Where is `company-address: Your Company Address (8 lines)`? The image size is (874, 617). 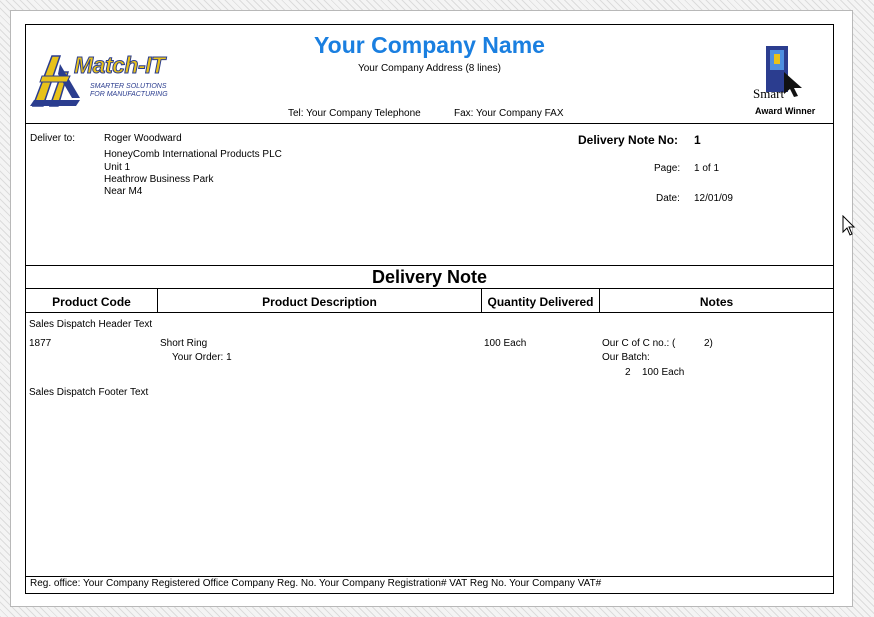 company-address: Your Company Address (8 lines) is located at coordinates (429, 68).